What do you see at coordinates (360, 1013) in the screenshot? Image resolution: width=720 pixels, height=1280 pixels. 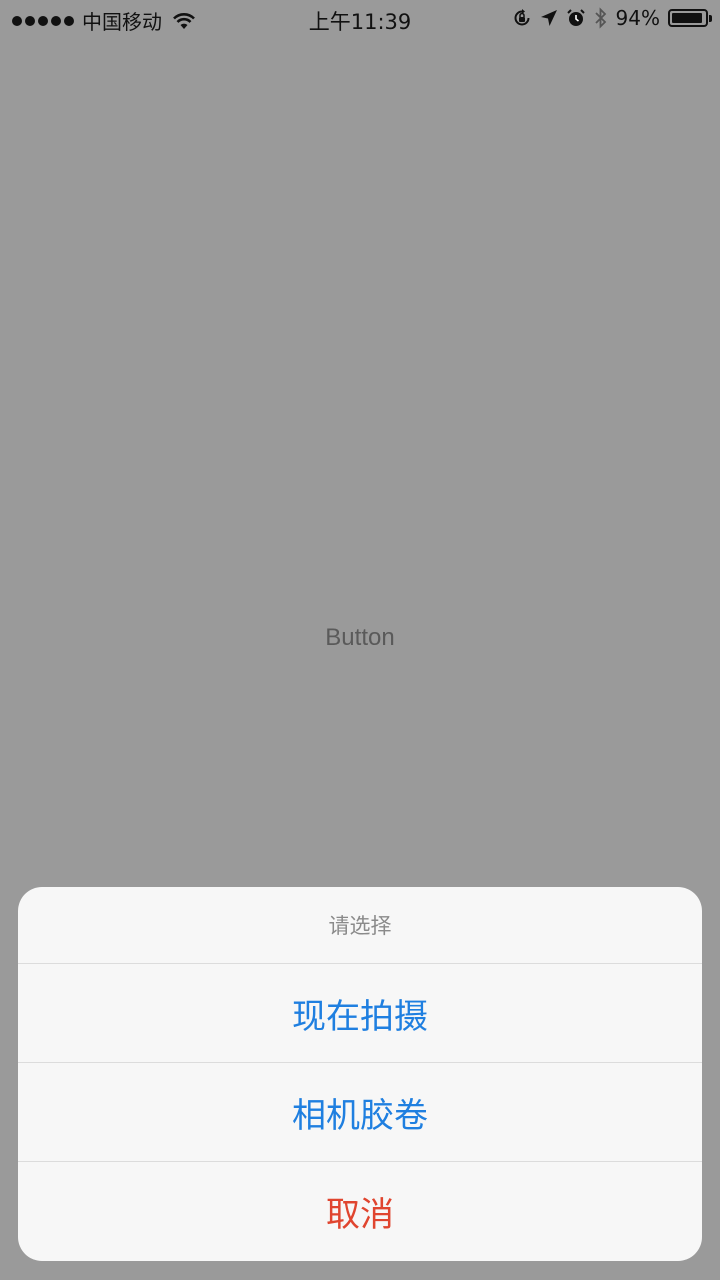 I see `option-take-photo: 现在拍摄` at bounding box center [360, 1013].